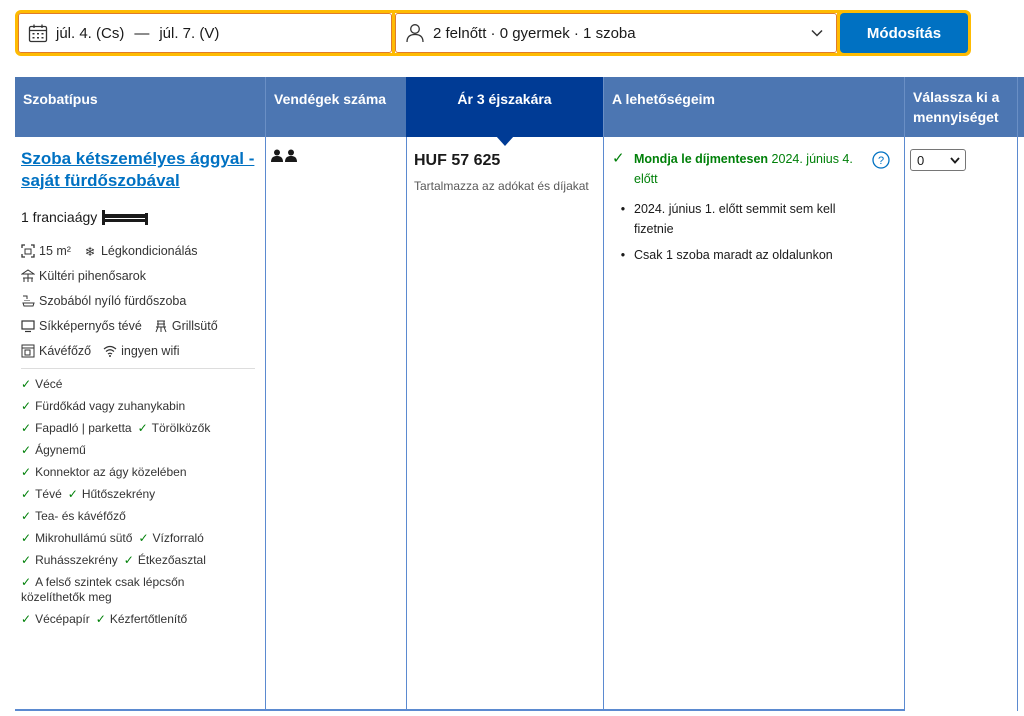 This screenshot has height=716, width=1024. What do you see at coordinates (960, 107) in the screenshot?
I see `header-quantity: Válassza ki a mennyiséget` at bounding box center [960, 107].